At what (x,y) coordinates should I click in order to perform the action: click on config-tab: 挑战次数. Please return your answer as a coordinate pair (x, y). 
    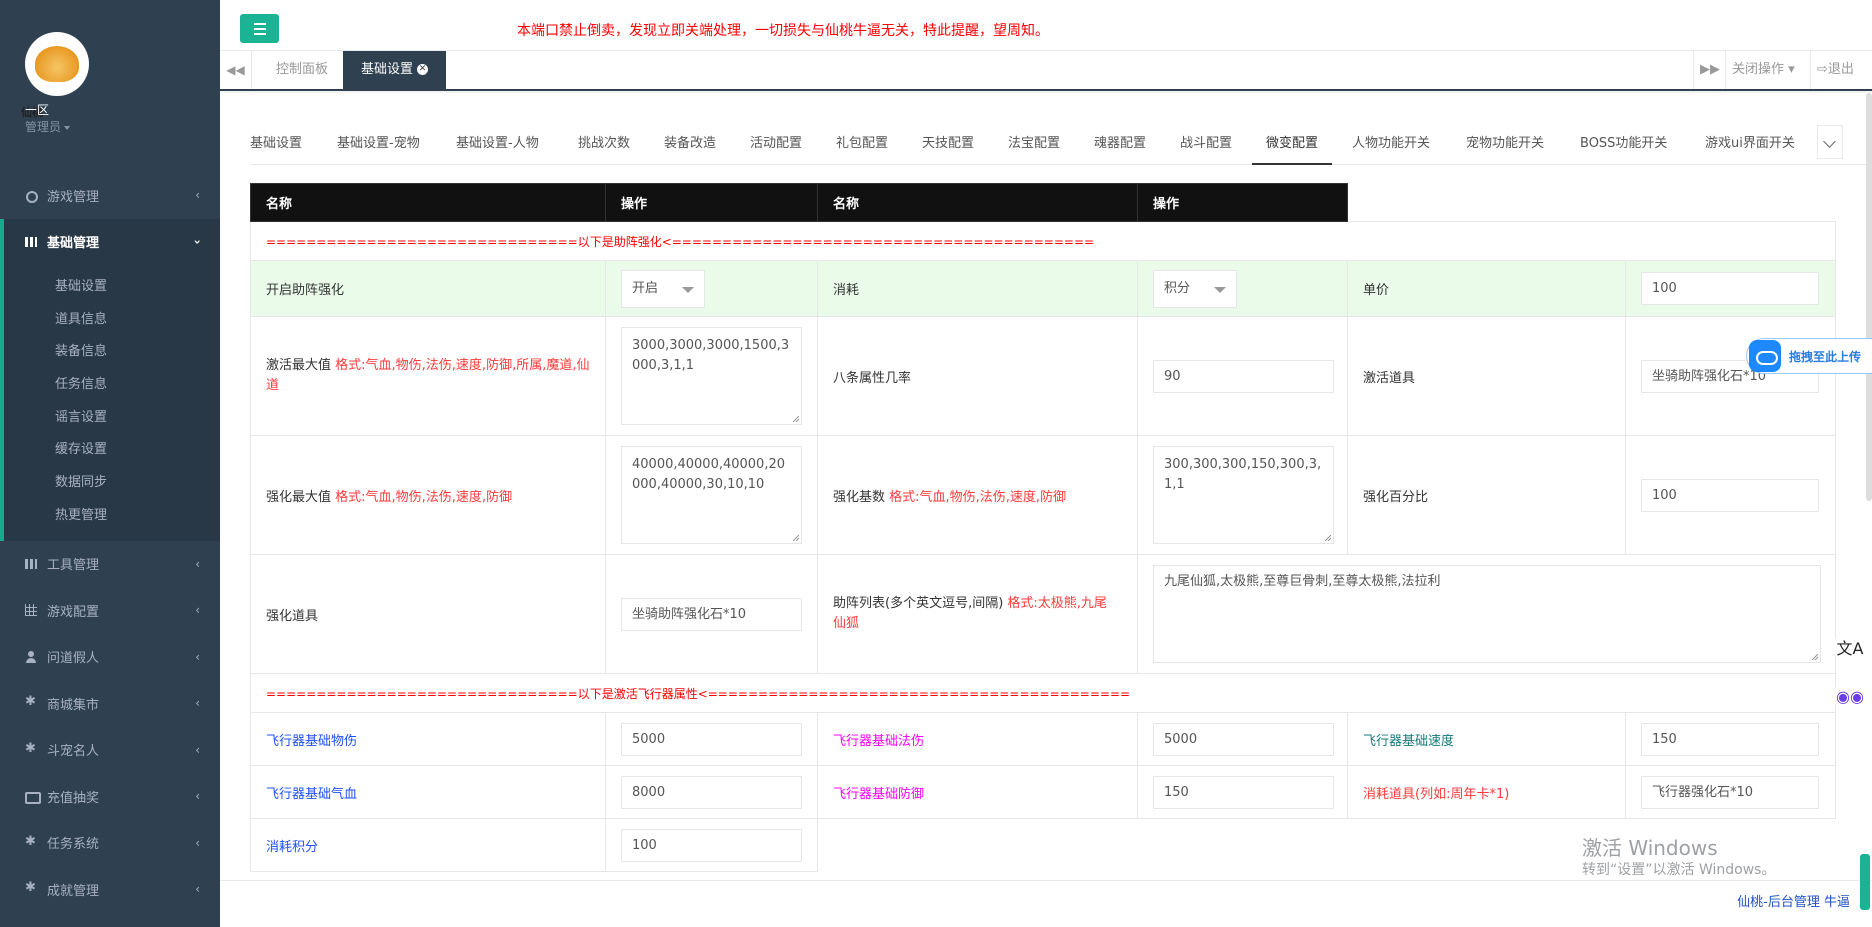
    Looking at the image, I should click on (604, 144).